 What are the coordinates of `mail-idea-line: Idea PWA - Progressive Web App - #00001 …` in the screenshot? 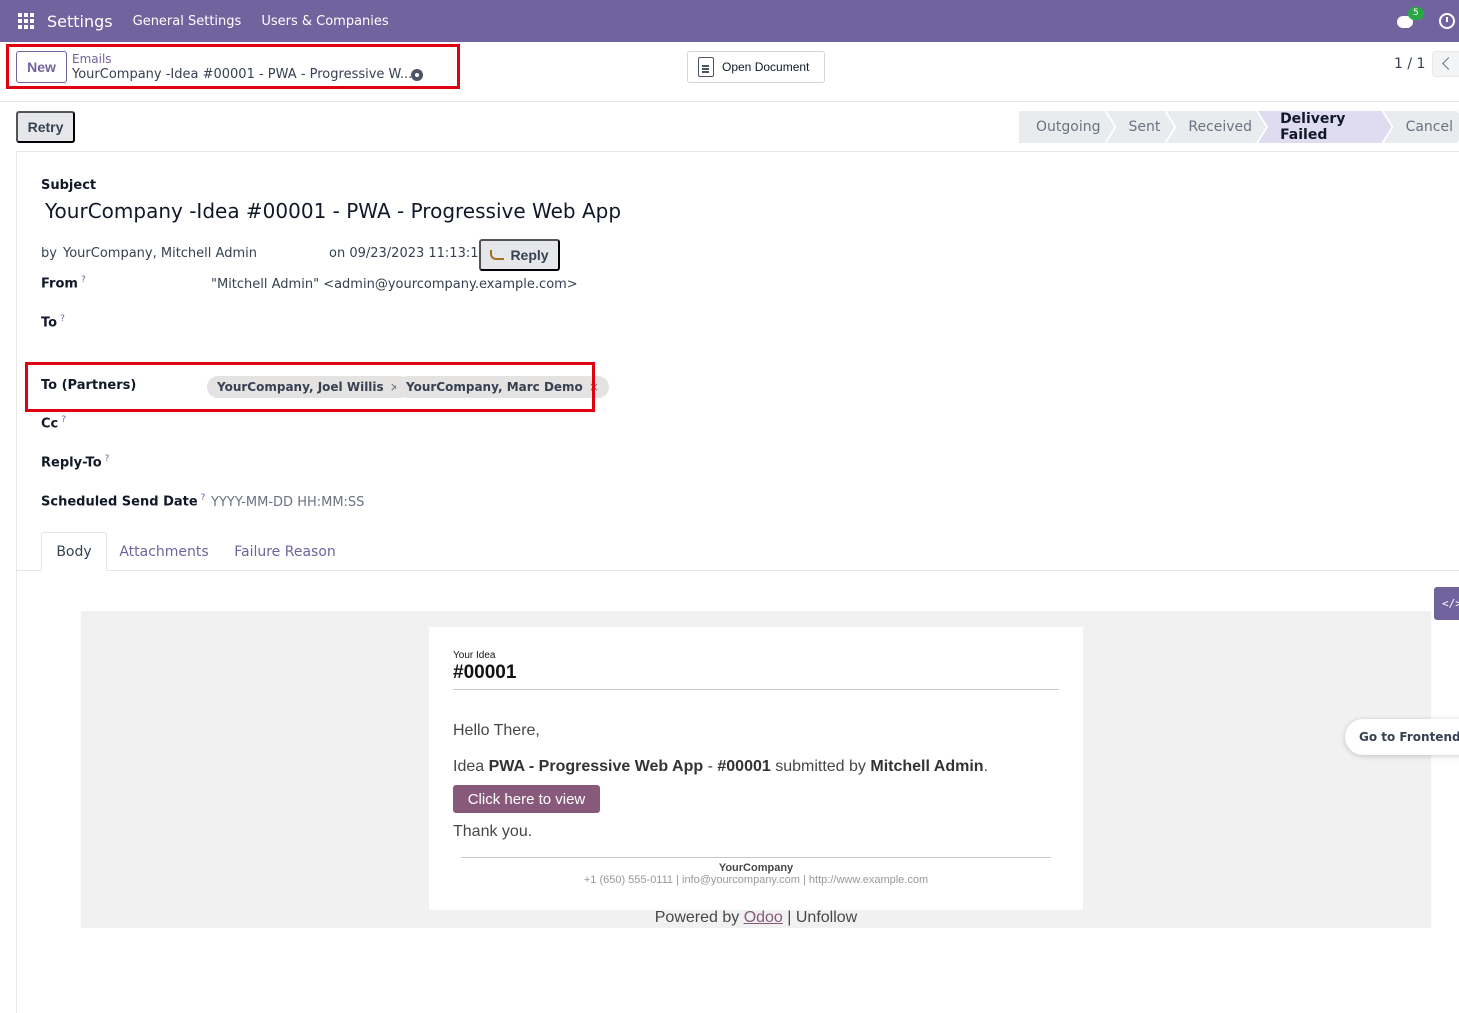 It's located at (721, 766).